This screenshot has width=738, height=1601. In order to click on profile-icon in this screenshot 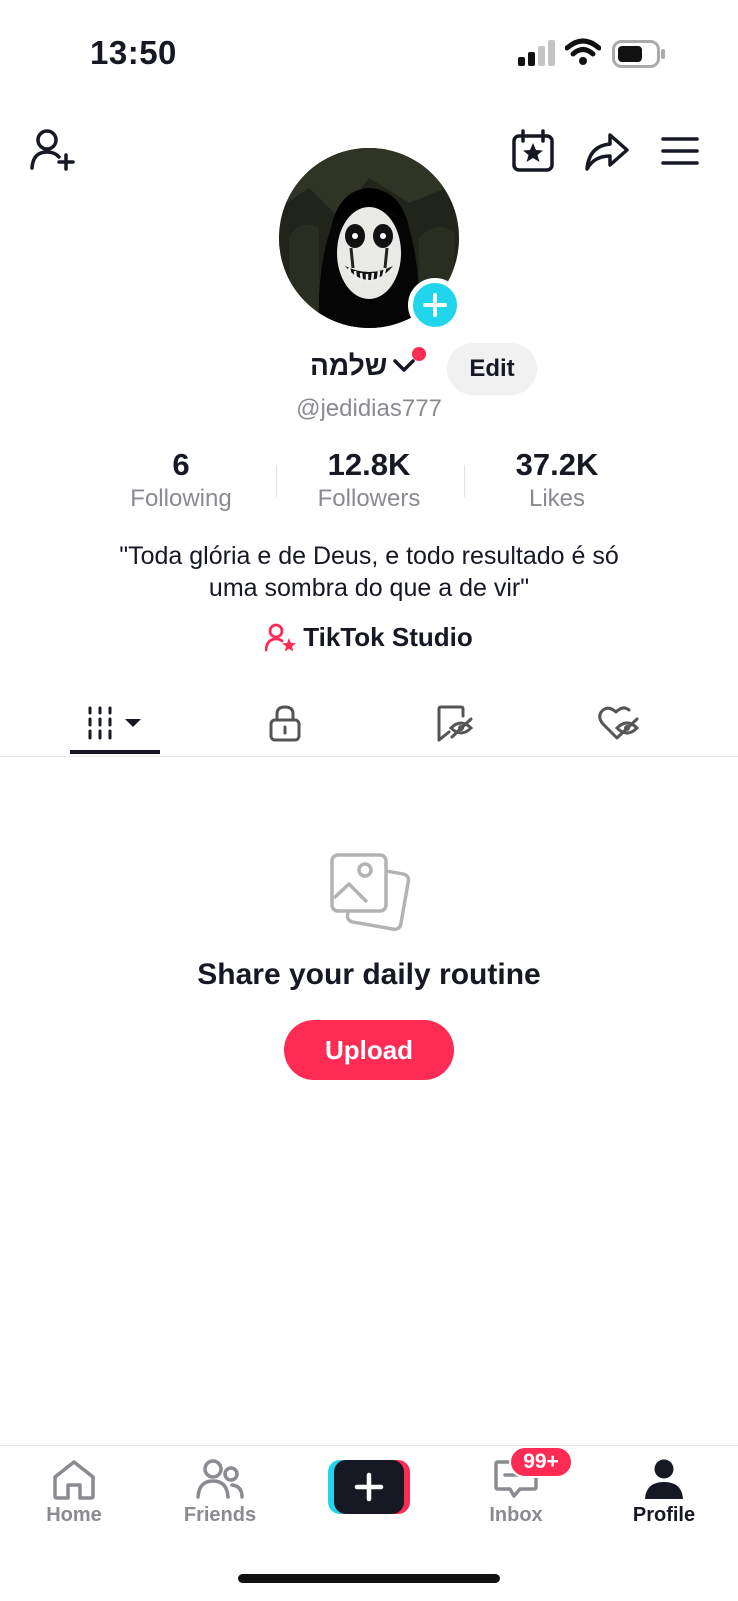, I will do `click(664, 1479)`.